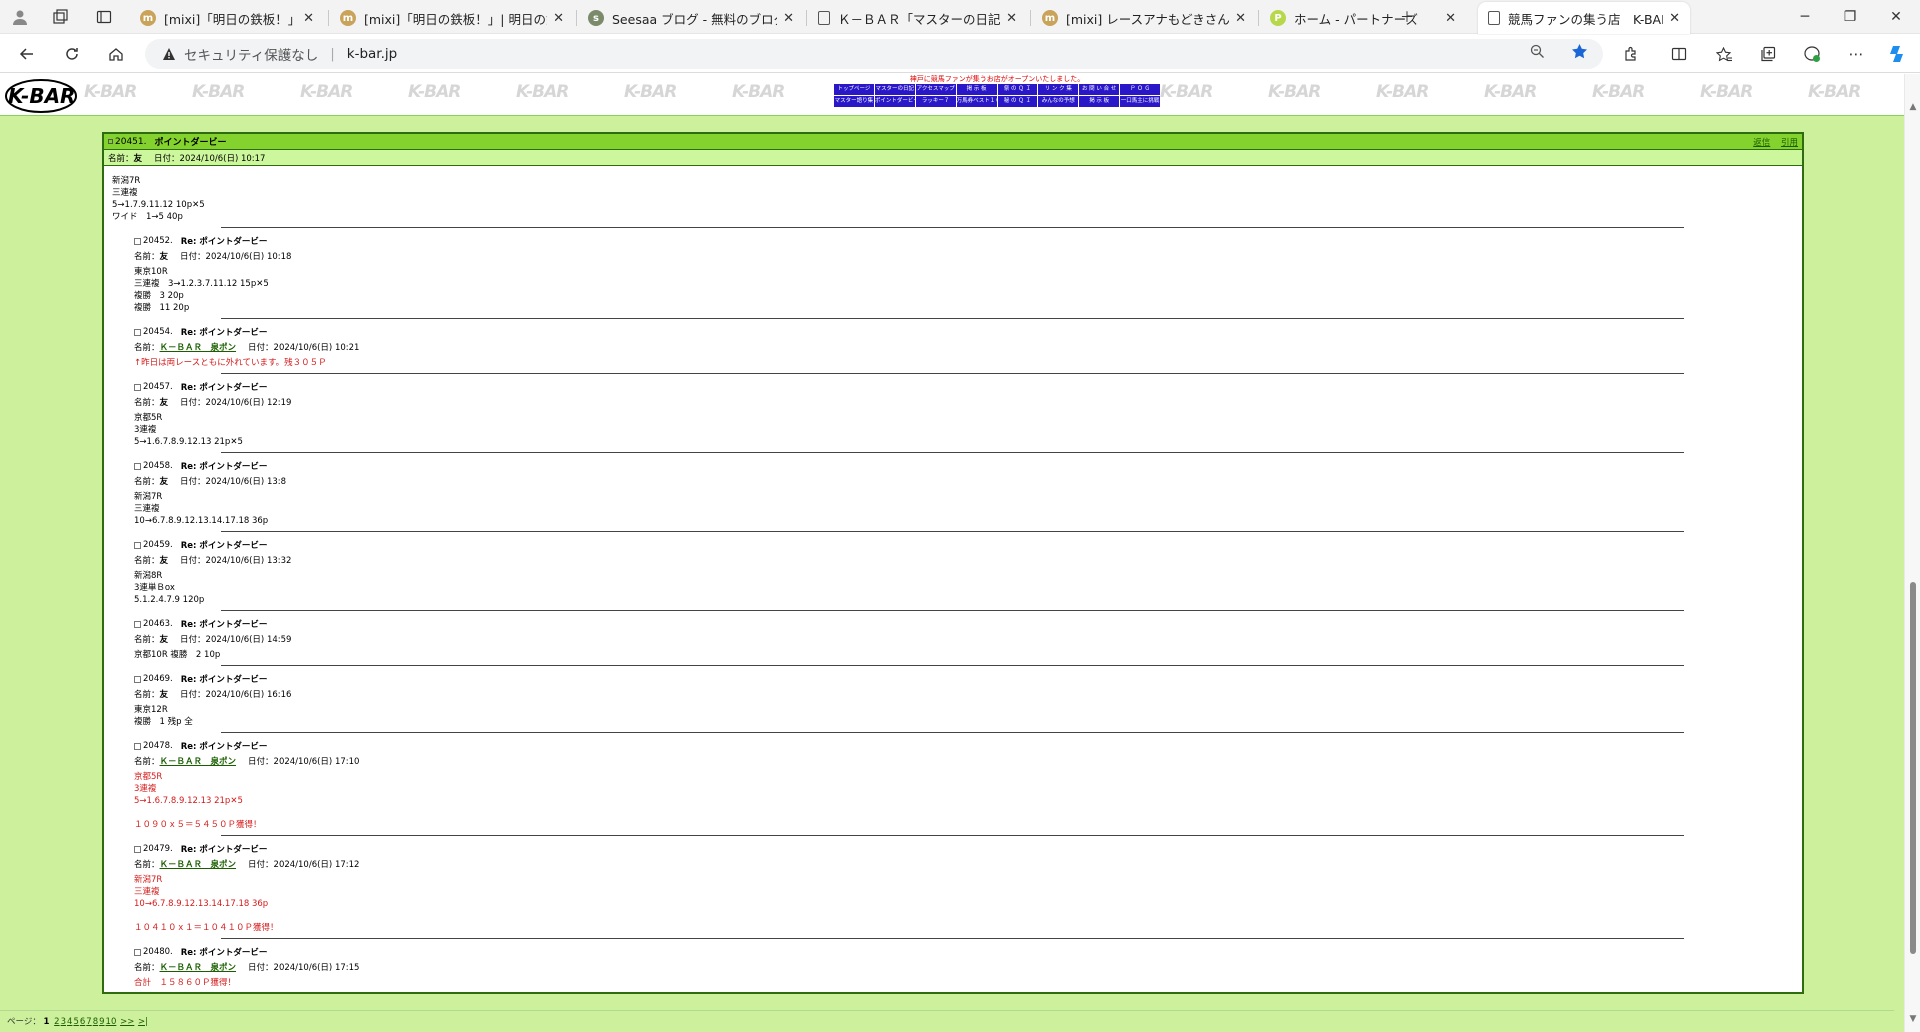 Image resolution: width=1920 pixels, height=1032 pixels. I want to click on tab-actions-icon, so click(104, 17).